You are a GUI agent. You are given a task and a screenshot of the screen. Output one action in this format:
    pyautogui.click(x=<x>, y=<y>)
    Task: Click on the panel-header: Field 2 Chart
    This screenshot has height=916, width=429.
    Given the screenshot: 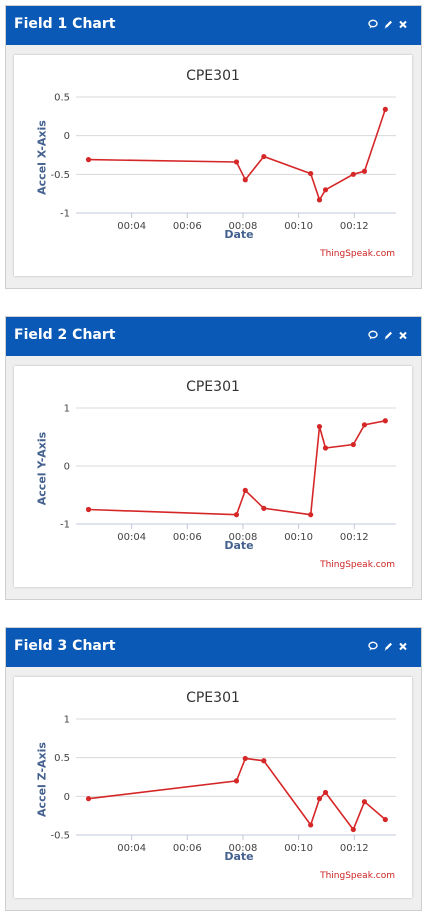 What is the action you would take?
    pyautogui.click(x=213, y=336)
    